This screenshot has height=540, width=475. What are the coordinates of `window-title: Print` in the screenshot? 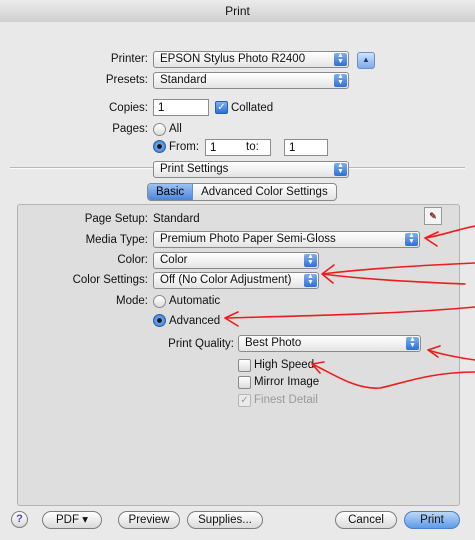 It's located at (237, 11).